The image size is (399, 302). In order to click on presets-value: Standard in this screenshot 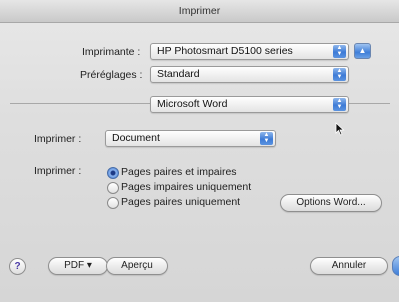, I will do `click(178, 74)`.